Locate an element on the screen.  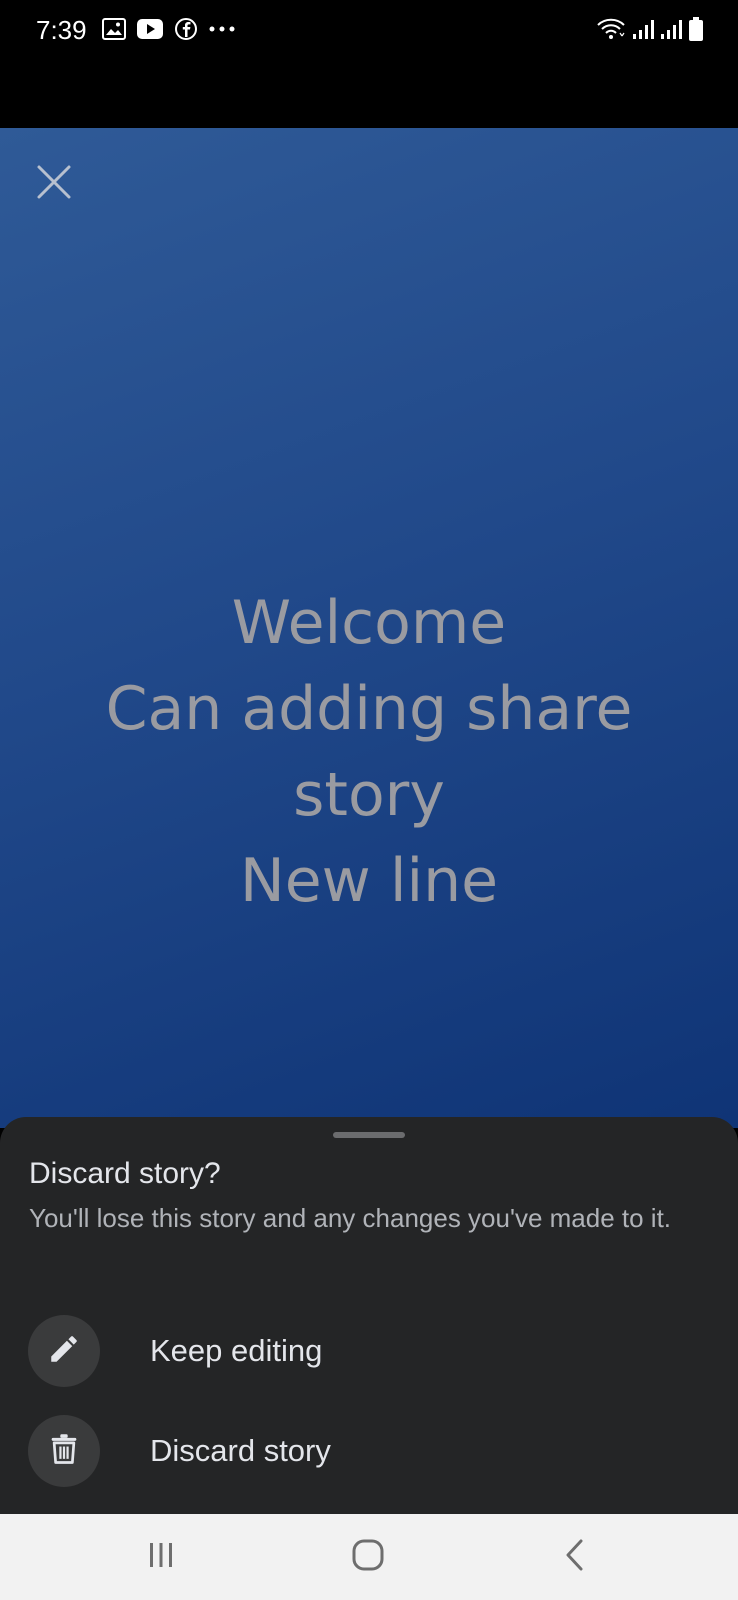
facebook-icon is located at coordinates (186, 29).